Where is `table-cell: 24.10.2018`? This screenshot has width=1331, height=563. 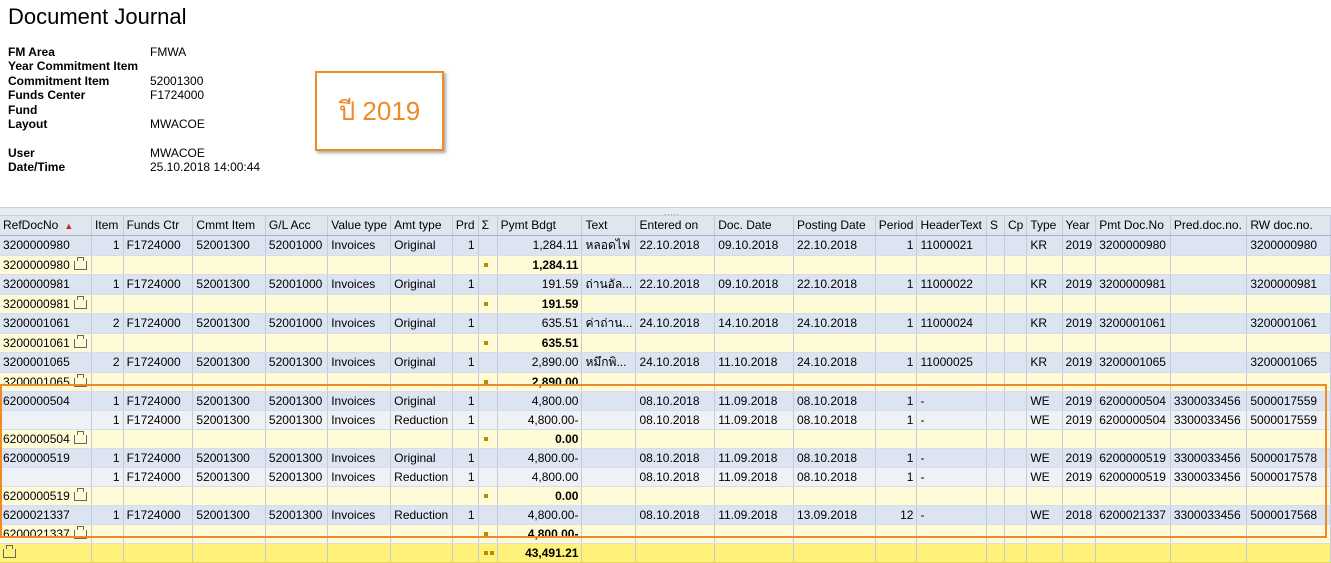 table-cell: 24.10.2018 is located at coordinates (834, 362).